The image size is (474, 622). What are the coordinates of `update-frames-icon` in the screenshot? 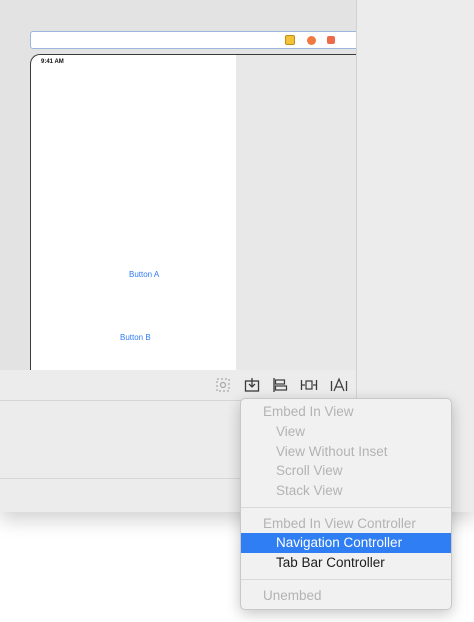 It's located at (223, 385).